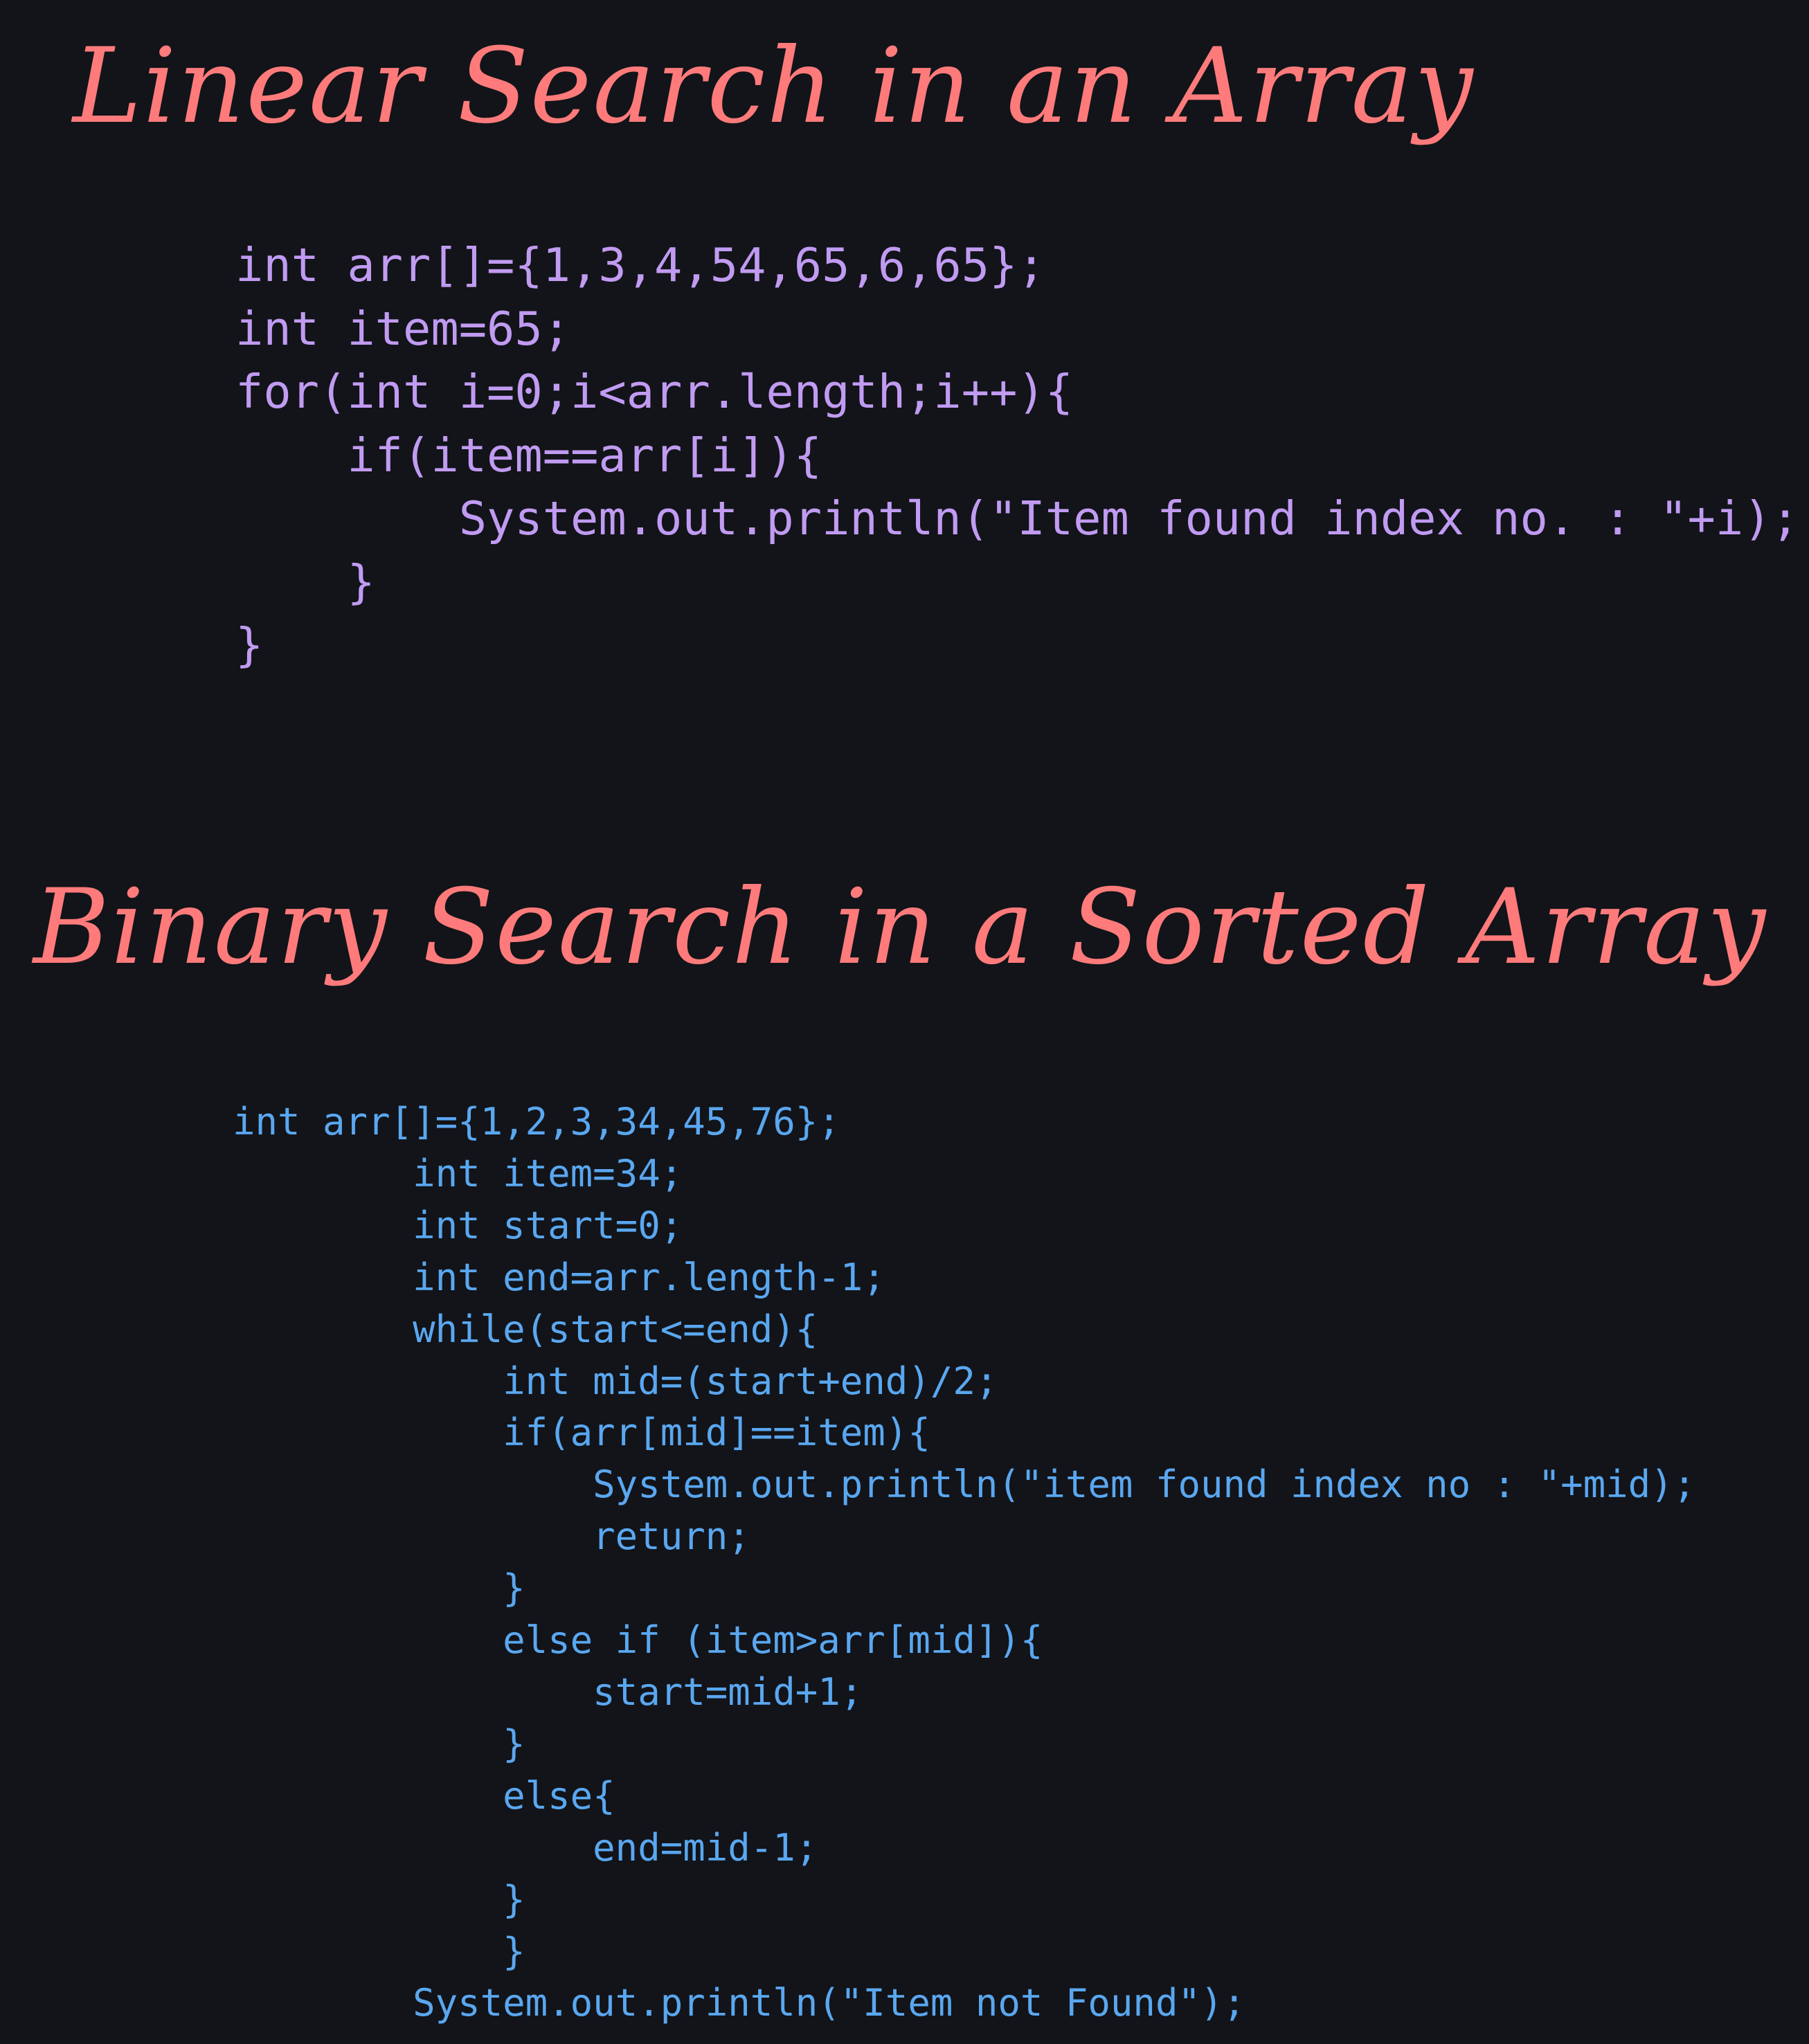 Image resolution: width=1809 pixels, height=2044 pixels. What do you see at coordinates (640, 265) in the screenshot?
I see `code-line: int arr[]={1,3,4,54,65,6,65};` at bounding box center [640, 265].